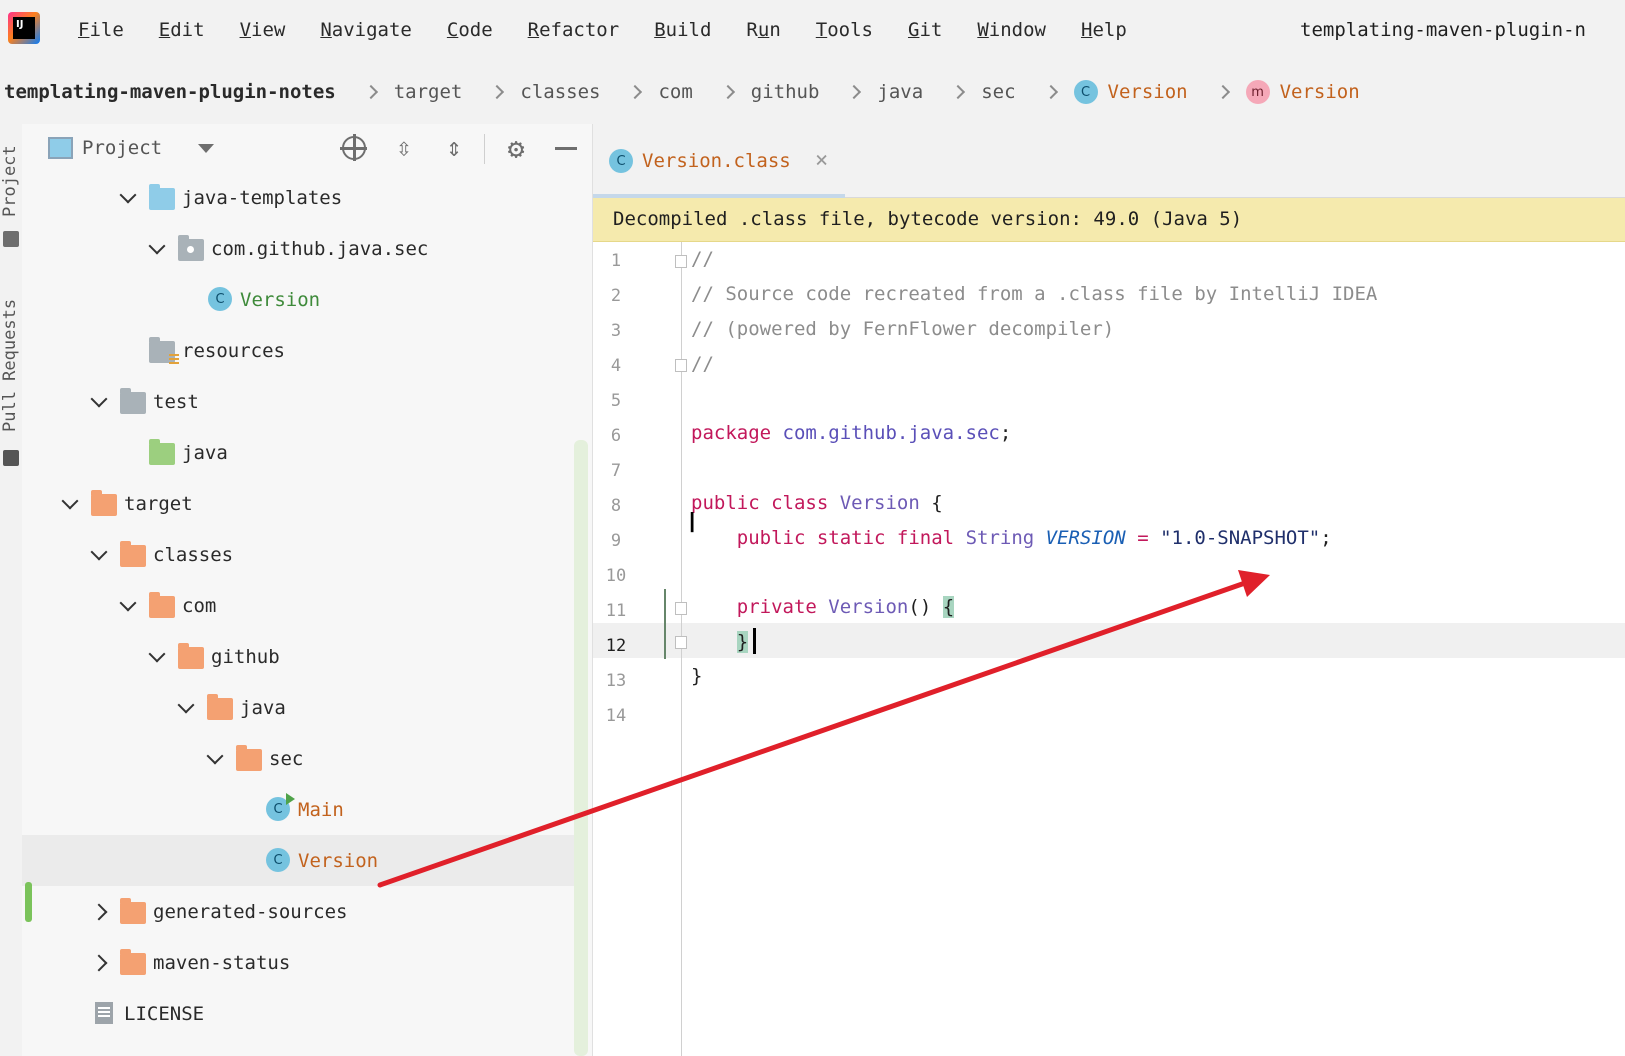 The image size is (1625, 1056). I want to click on tree-node-label: java, so click(205, 452).